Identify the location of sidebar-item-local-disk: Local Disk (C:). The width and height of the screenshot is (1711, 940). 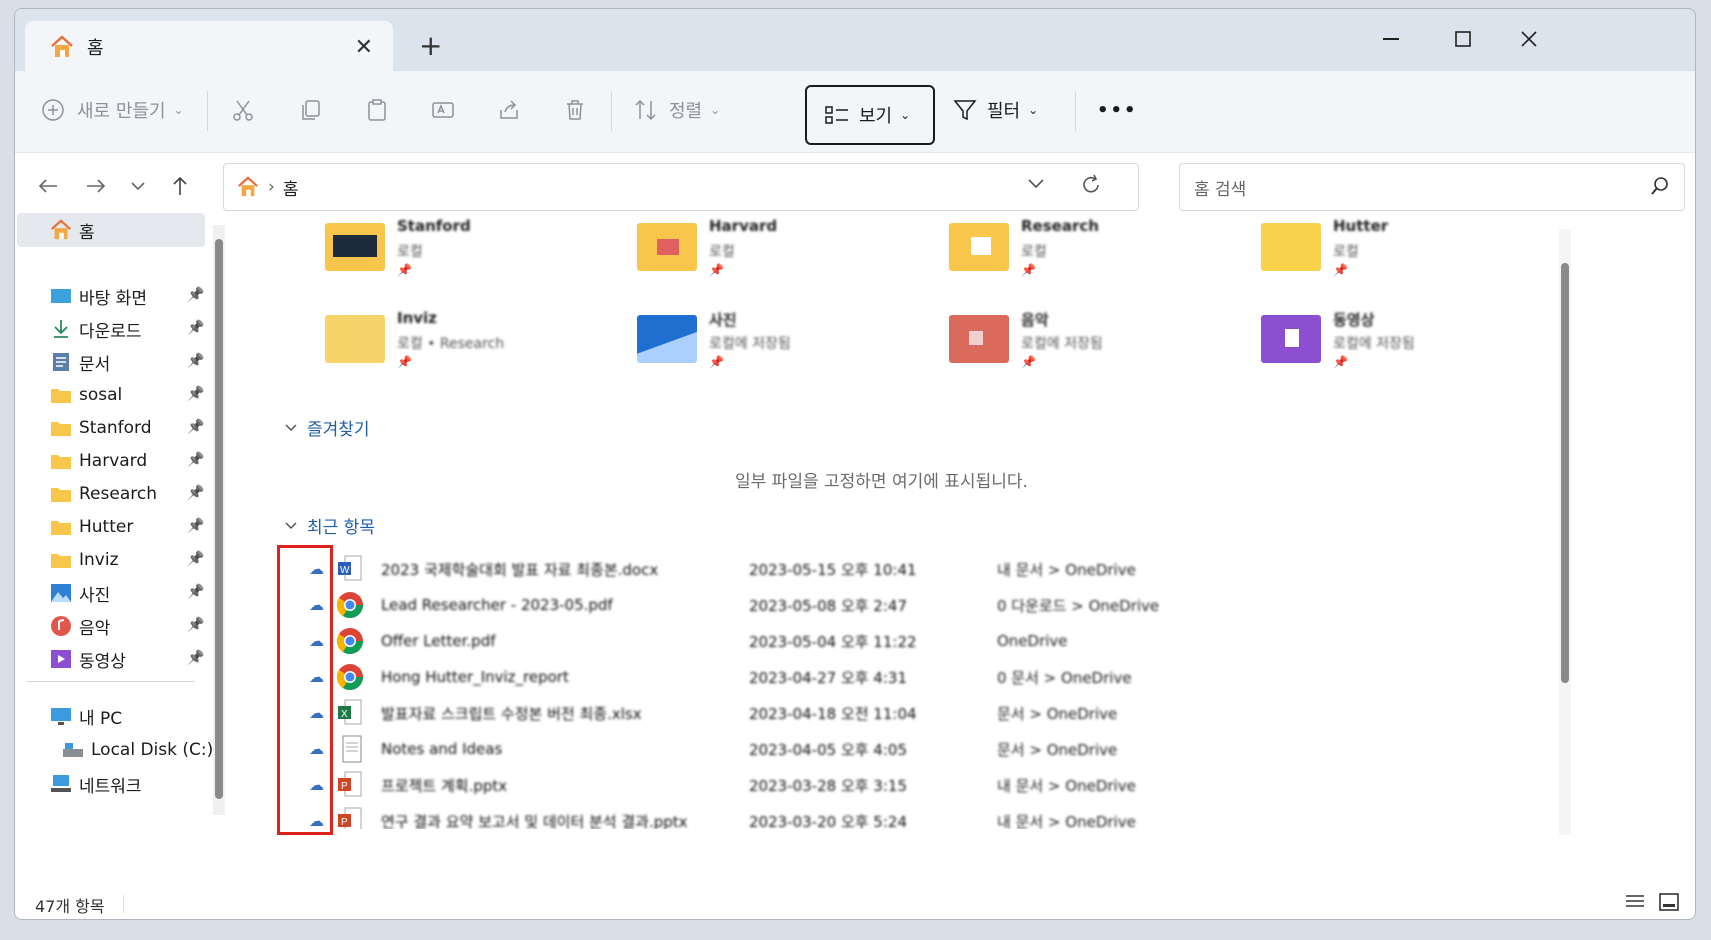
(137, 750).